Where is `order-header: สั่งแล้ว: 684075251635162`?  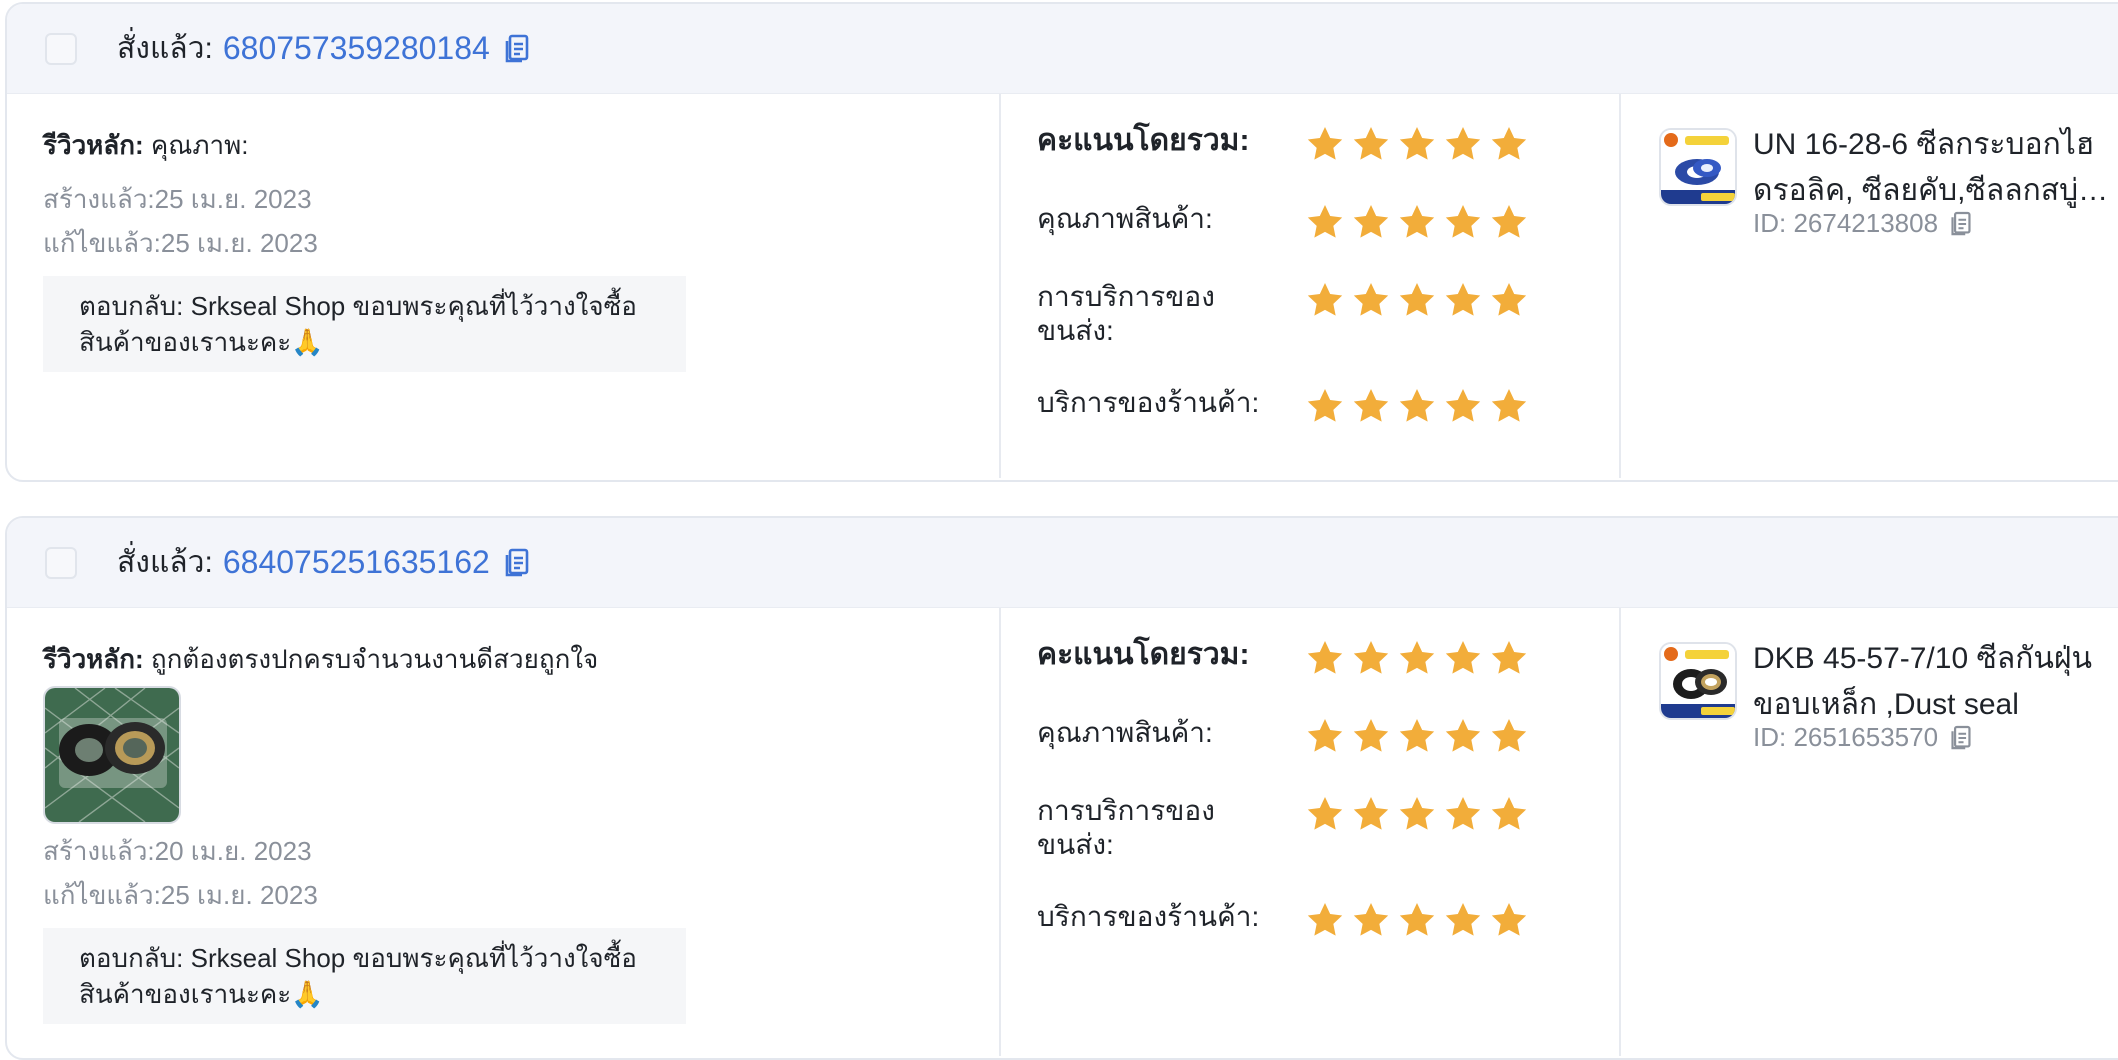 order-header: สั่งแล้ว: 684075251635162 is located at coordinates (1062, 563).